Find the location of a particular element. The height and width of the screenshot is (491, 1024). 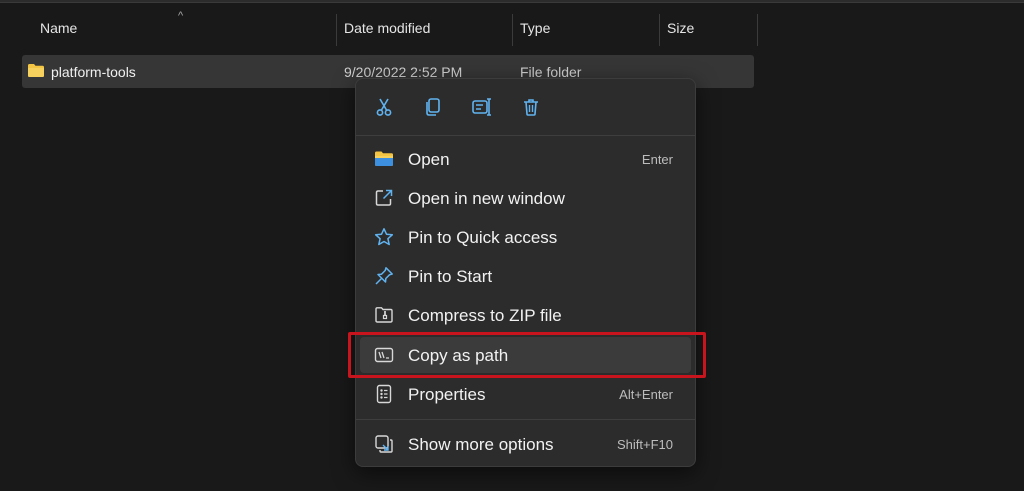

scissors-icon is located at coordinates (384, 107).